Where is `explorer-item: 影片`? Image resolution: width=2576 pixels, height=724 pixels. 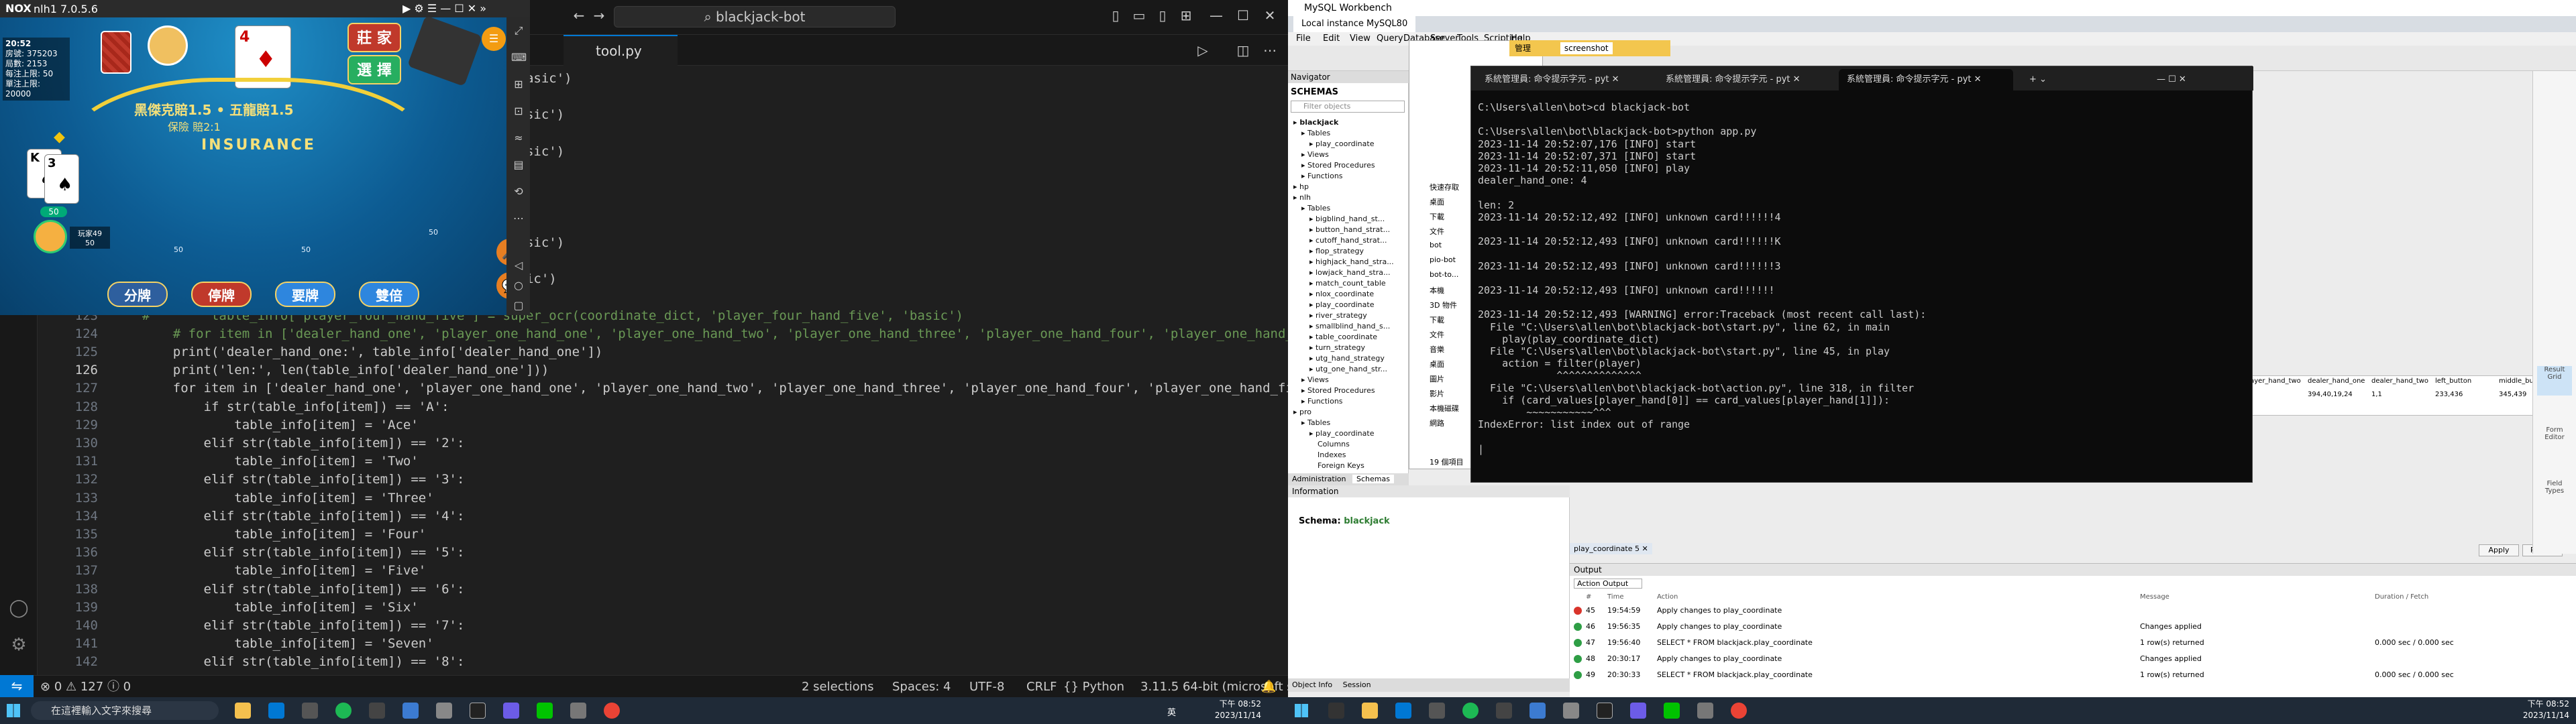 explorer-item: 影片 is located at coordinates (1437, 393).